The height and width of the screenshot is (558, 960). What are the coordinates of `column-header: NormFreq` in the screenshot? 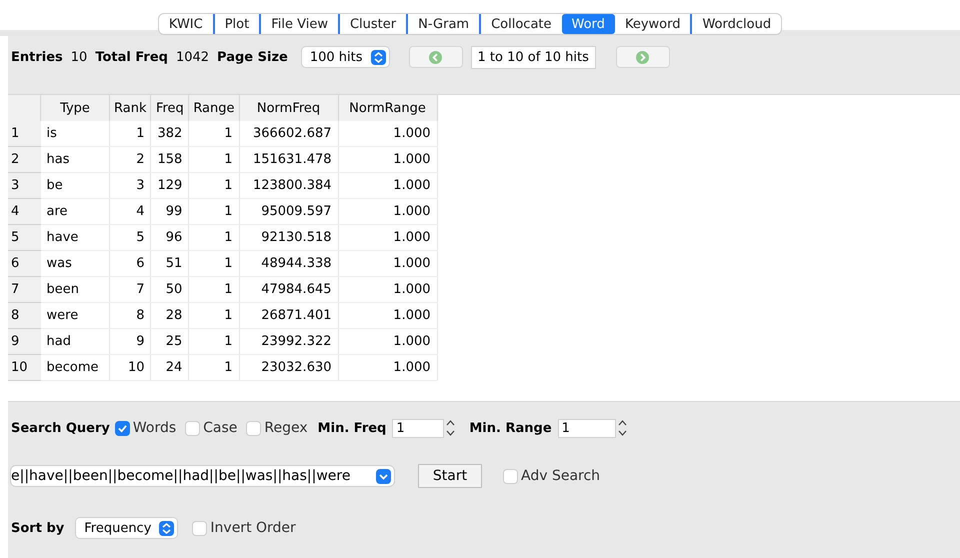 It's located at (288, 108).